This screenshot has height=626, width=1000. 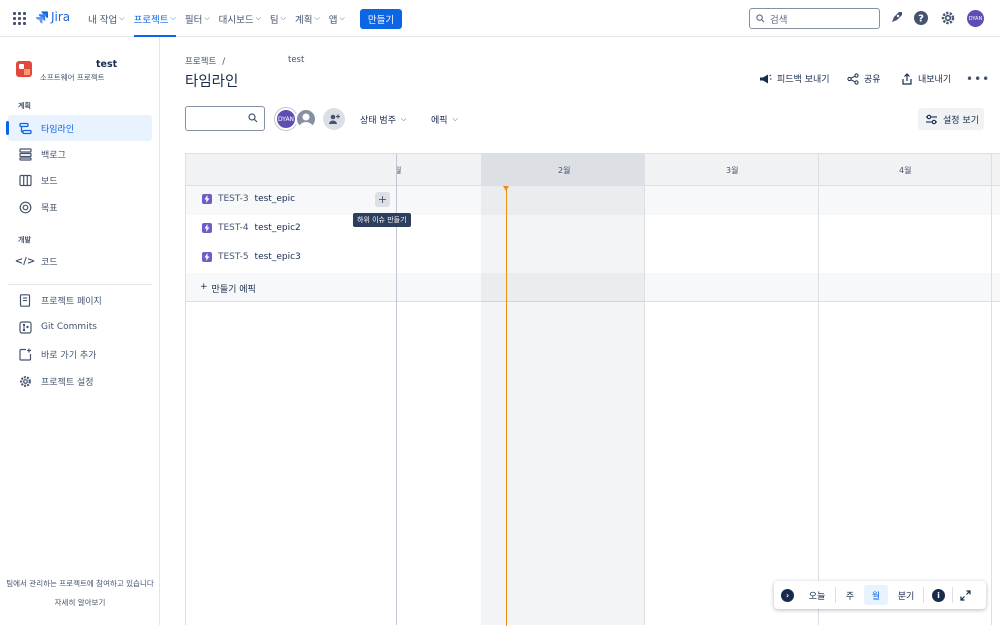 I want to click on search-placeholder: 검색, so click(x=779, y=20).